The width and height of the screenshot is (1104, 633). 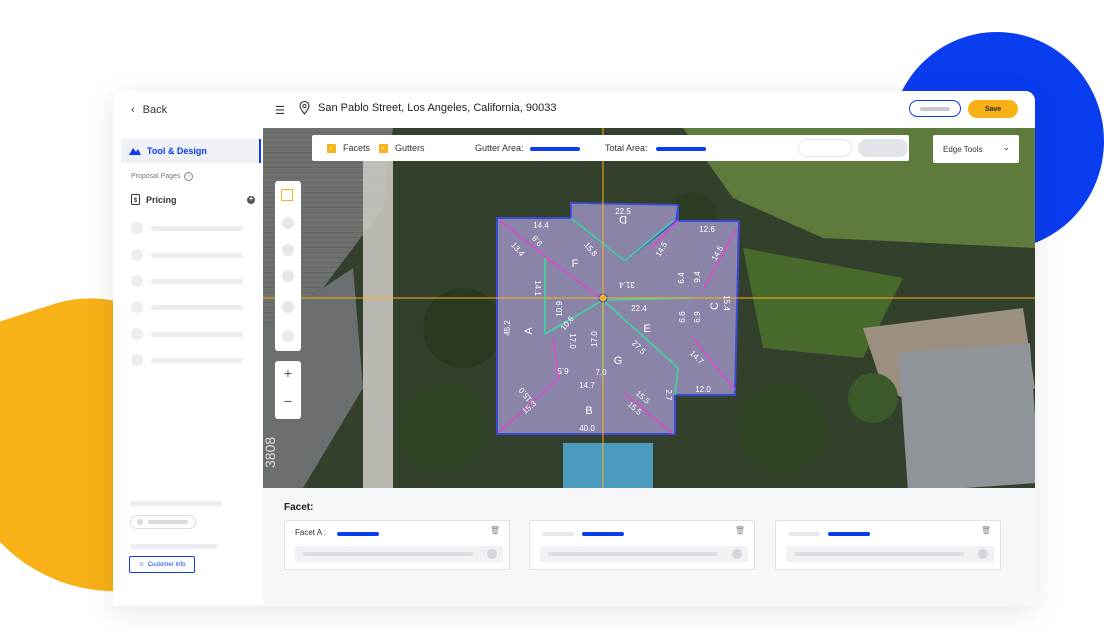 What do you see at coordinates (697, 277) in the screenshot?
I see `edge-label: 9.4` at bounding box center [697, 277].